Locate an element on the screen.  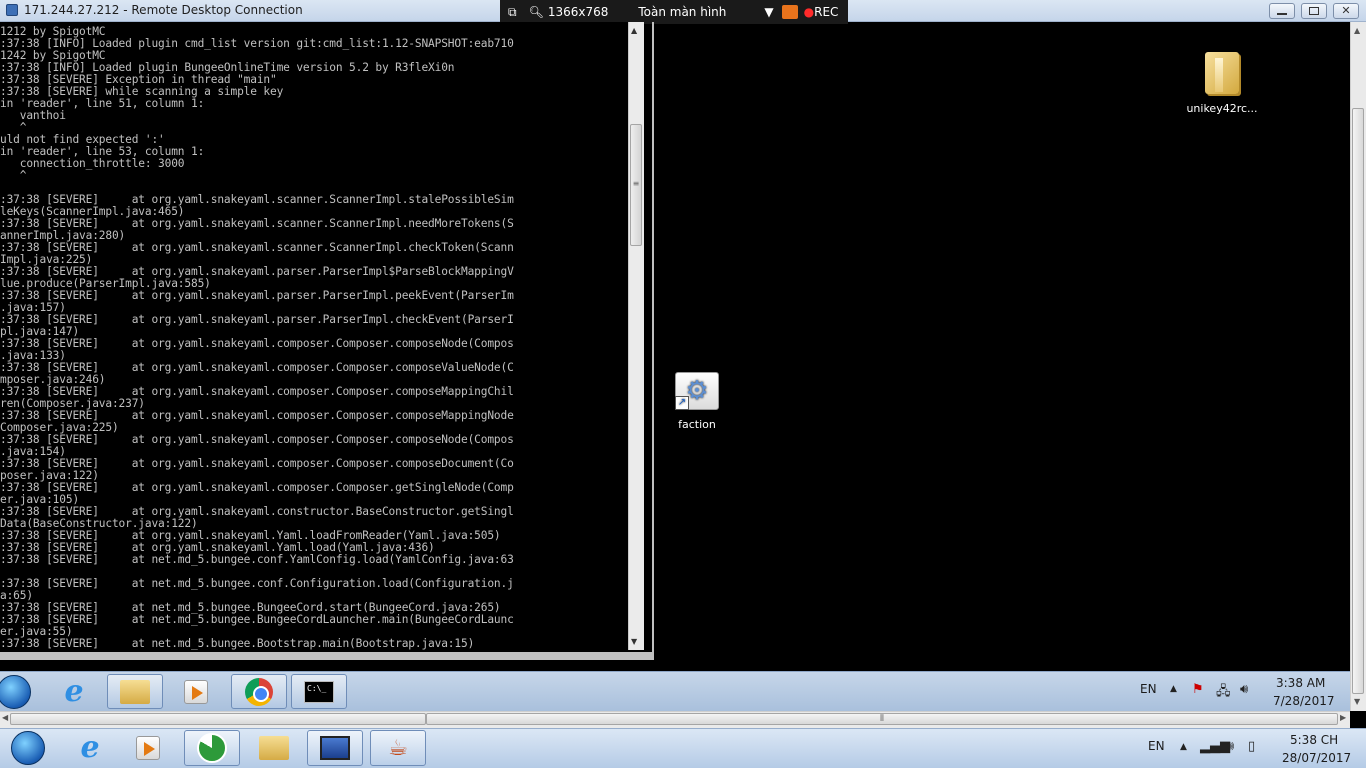
console-line: connection_throttle: 3000 is located at coordinates (92, 163).